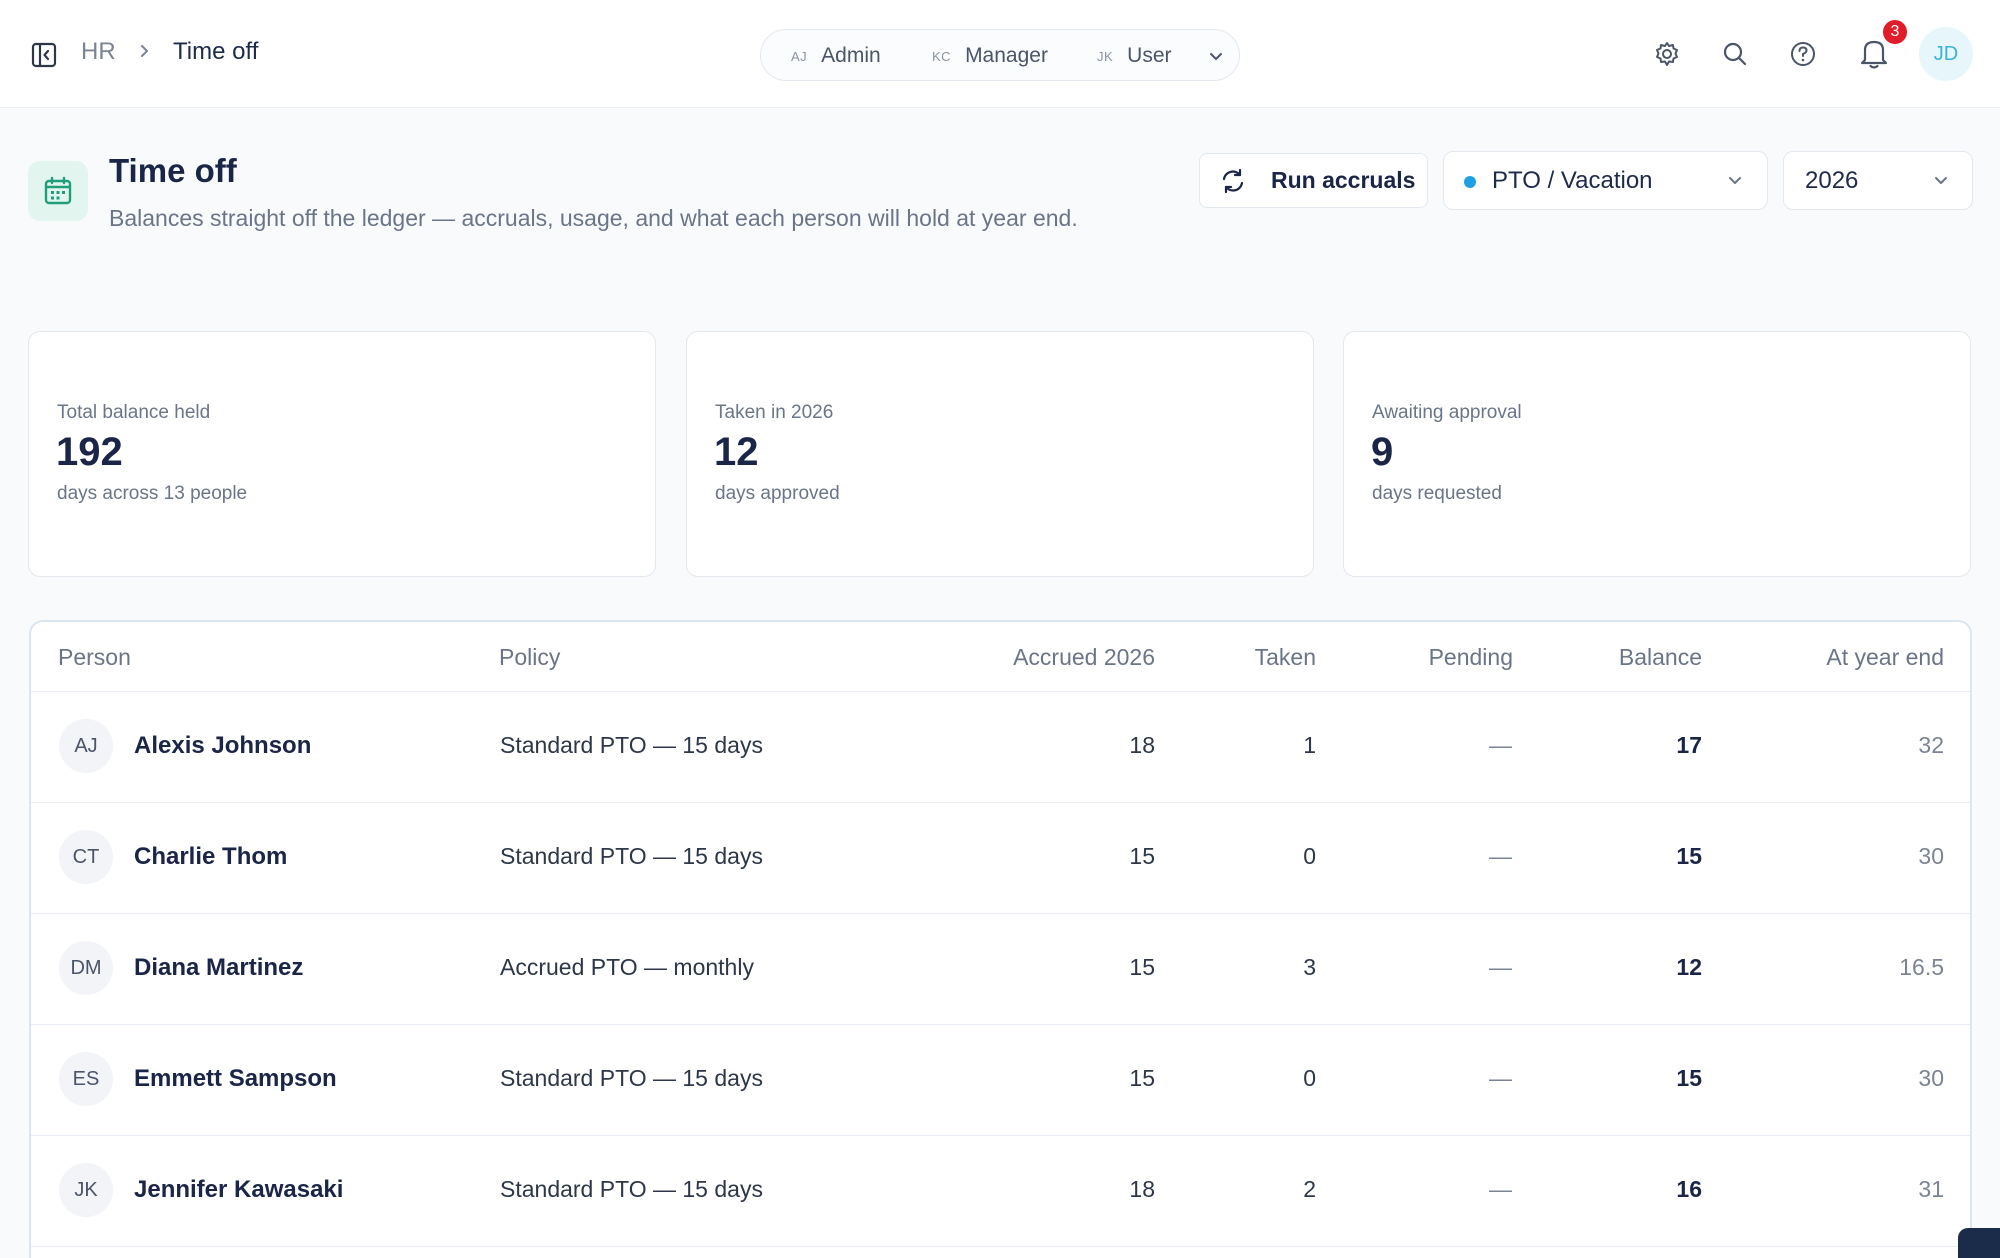 This screenshot has width=2000, height=1258. Describe the element at coordinates (1689, 745) in the screenshot. I see `balance-cell: 17` at that location.